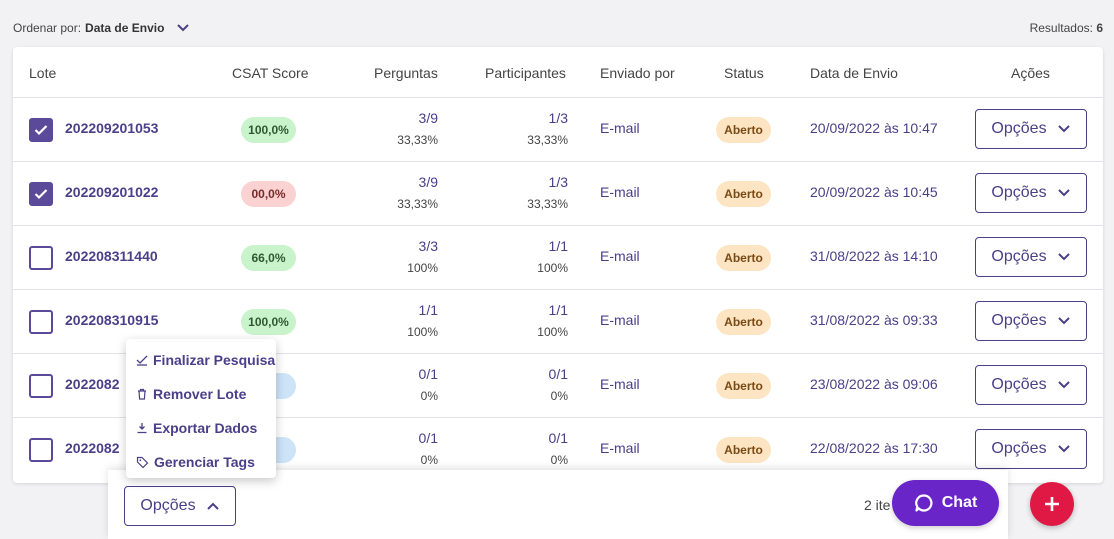 The image size is (1114, 539). I want to click on menu-item-gerenciar-tags: Gerenciar Tags, so click(201, 462).